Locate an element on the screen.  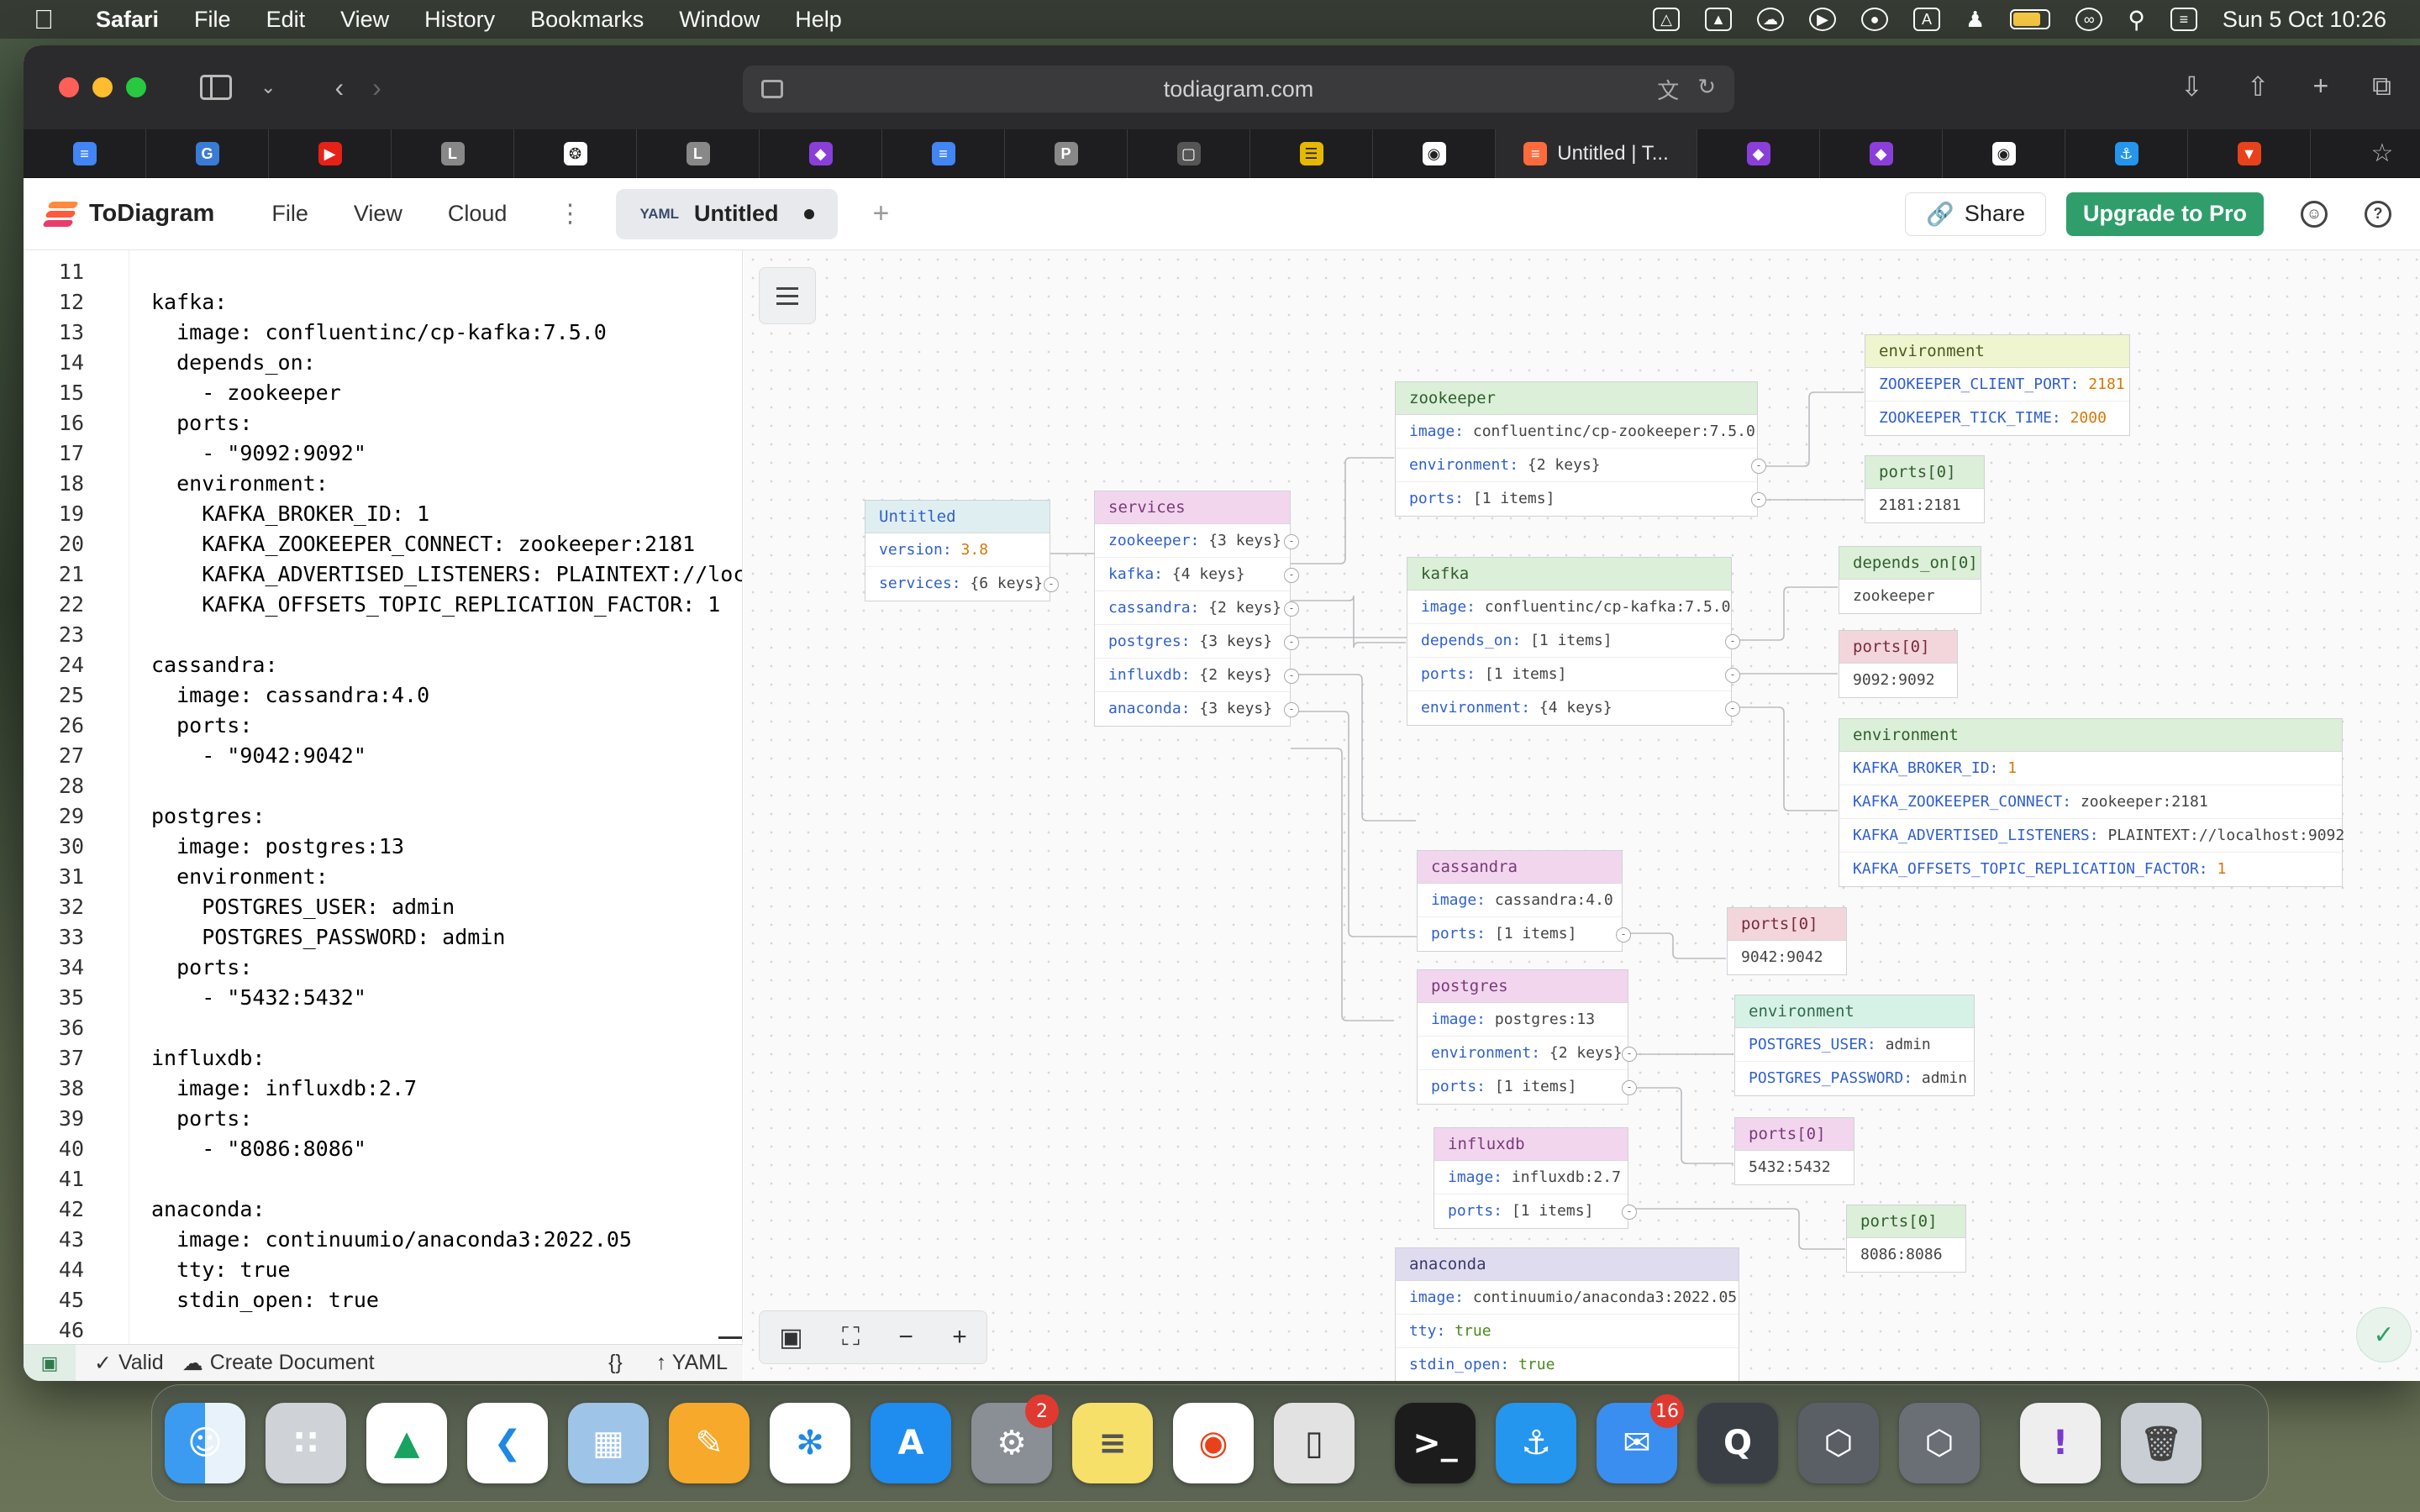
code-line: 45 stdin_open: true is located at coordinates (383, 1300).